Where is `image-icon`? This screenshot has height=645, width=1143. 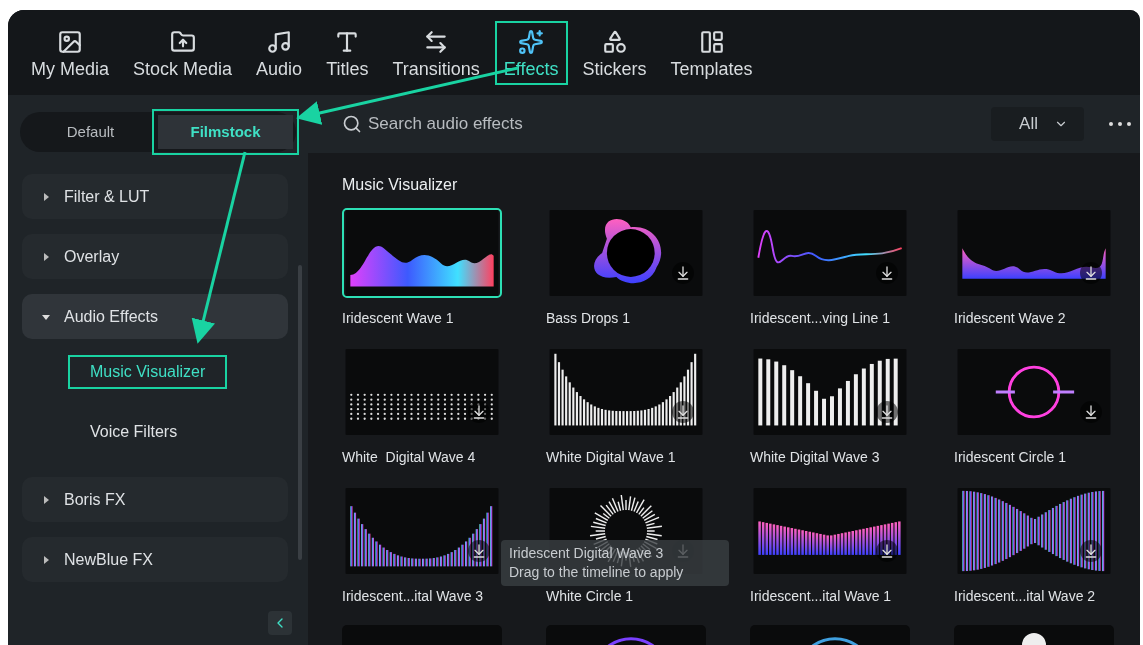
image-icon is located at coordinates (70, 42).